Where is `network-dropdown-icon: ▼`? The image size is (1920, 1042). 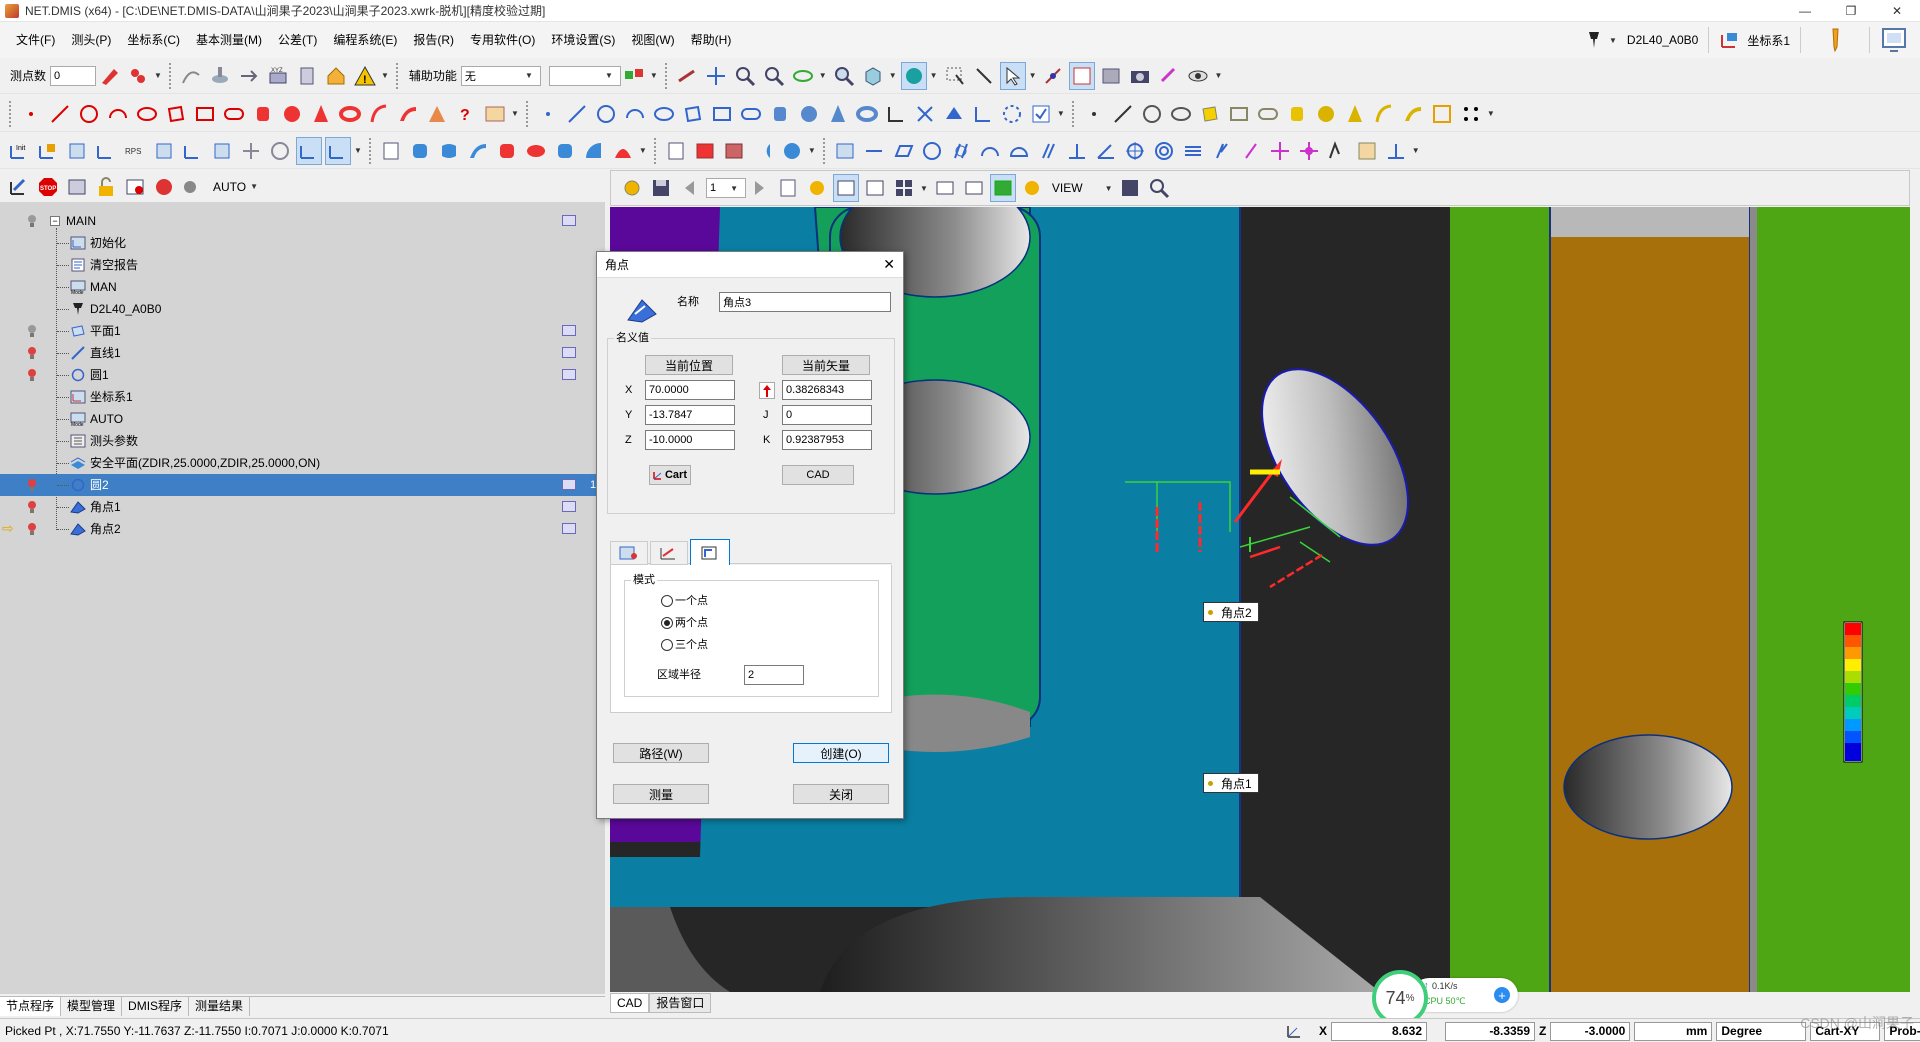
network-dropdown-icon: ▼ is located at coordinates (654, 75).